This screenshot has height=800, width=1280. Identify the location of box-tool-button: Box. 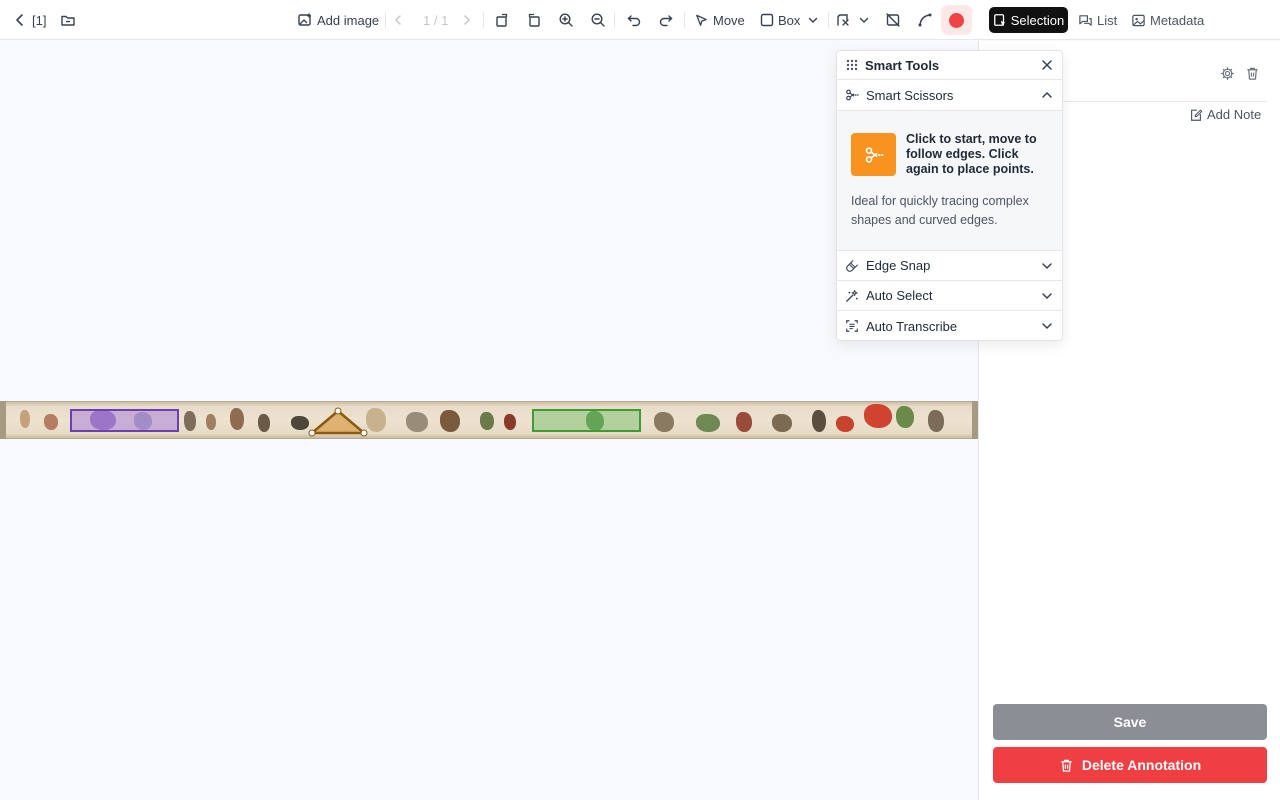
(780, 20).